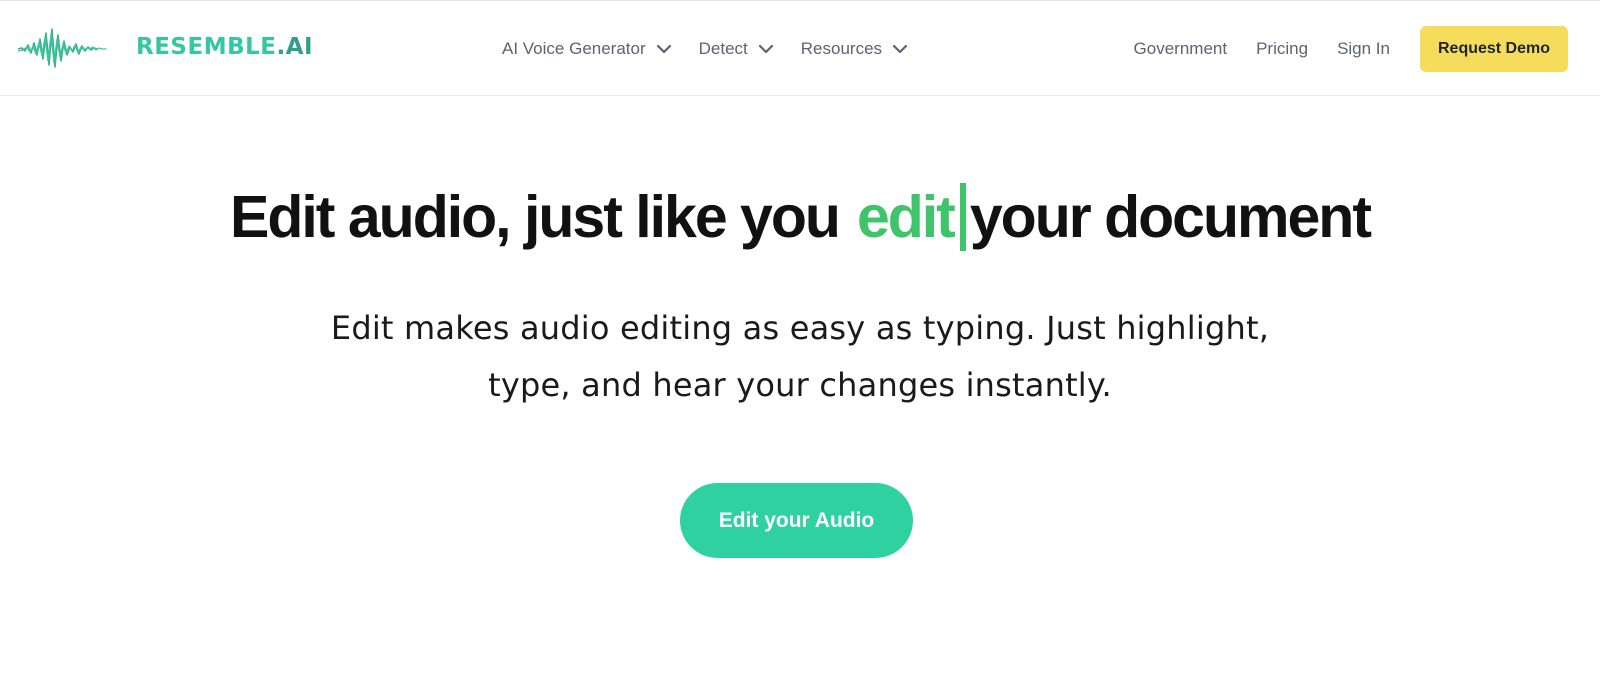 This screenshot has height=681, width=1600. What do you see at coordinates (723, 48) in the screenshot?
I see `nav-item-label: Detect` at bounding box center [723, 48].